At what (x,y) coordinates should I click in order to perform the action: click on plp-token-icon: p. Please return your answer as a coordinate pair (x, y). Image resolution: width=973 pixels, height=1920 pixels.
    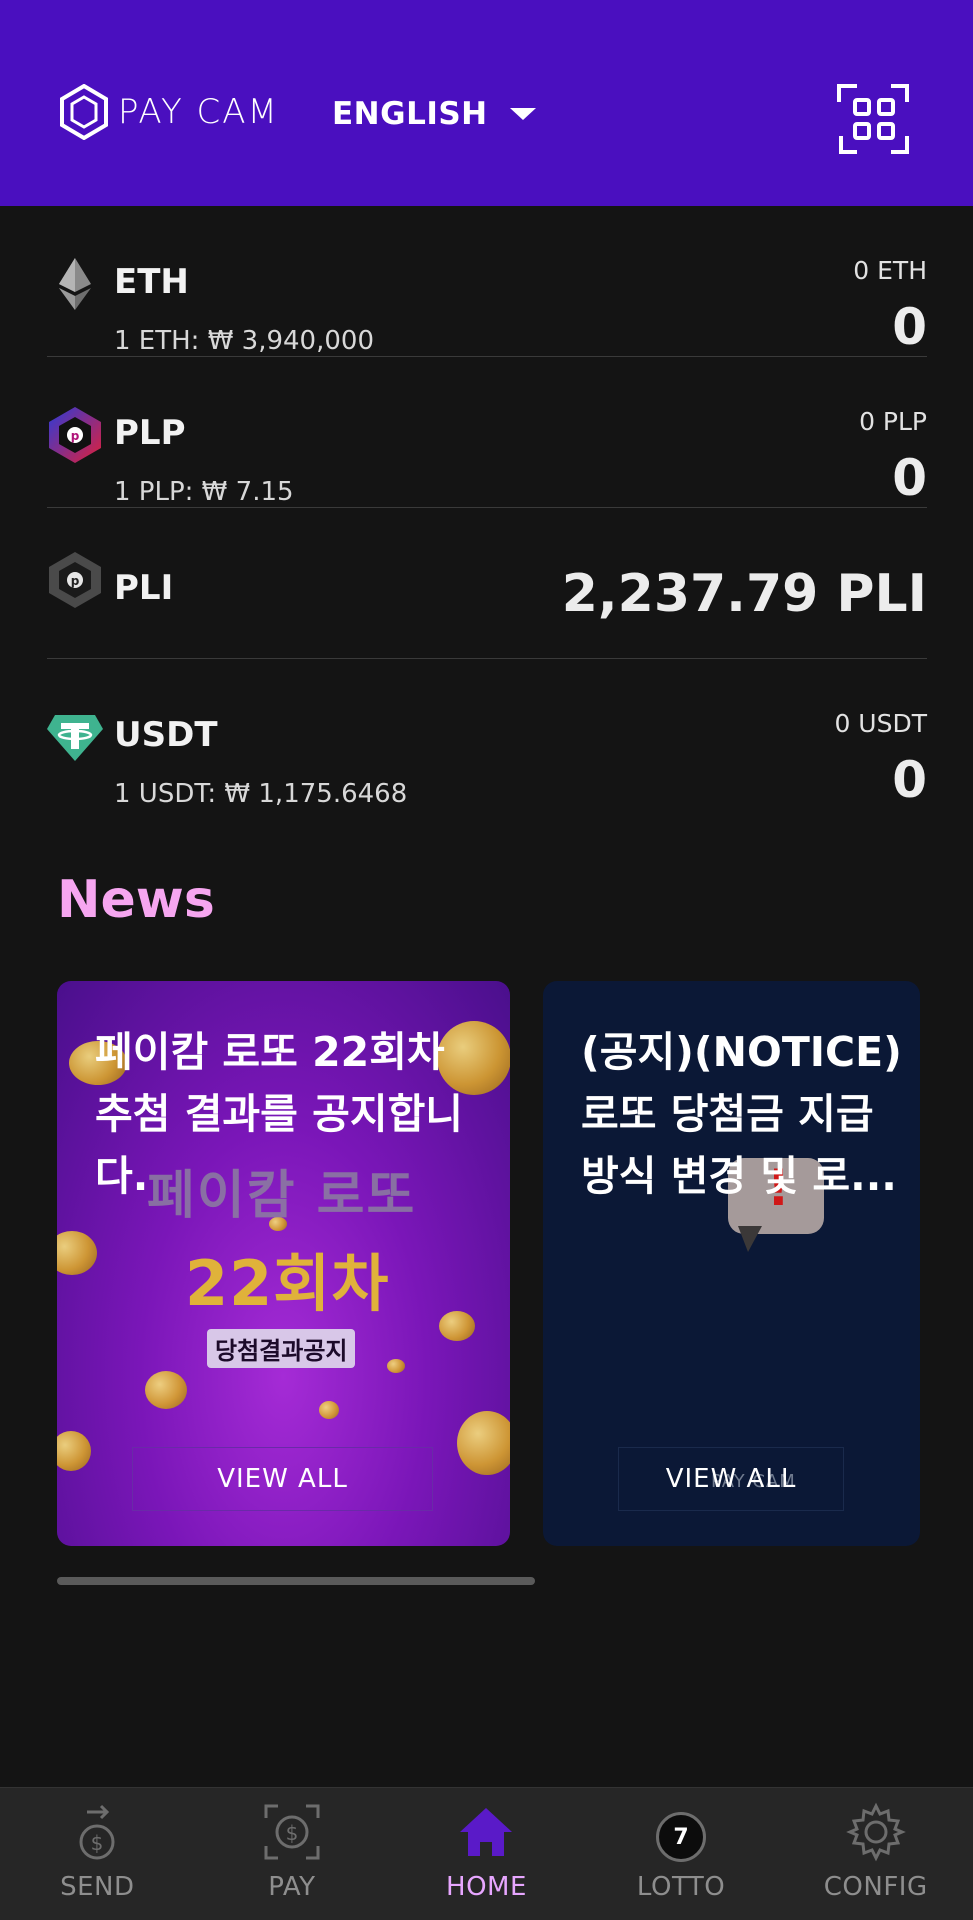
    Looking at the image, I should click on (75, 435).